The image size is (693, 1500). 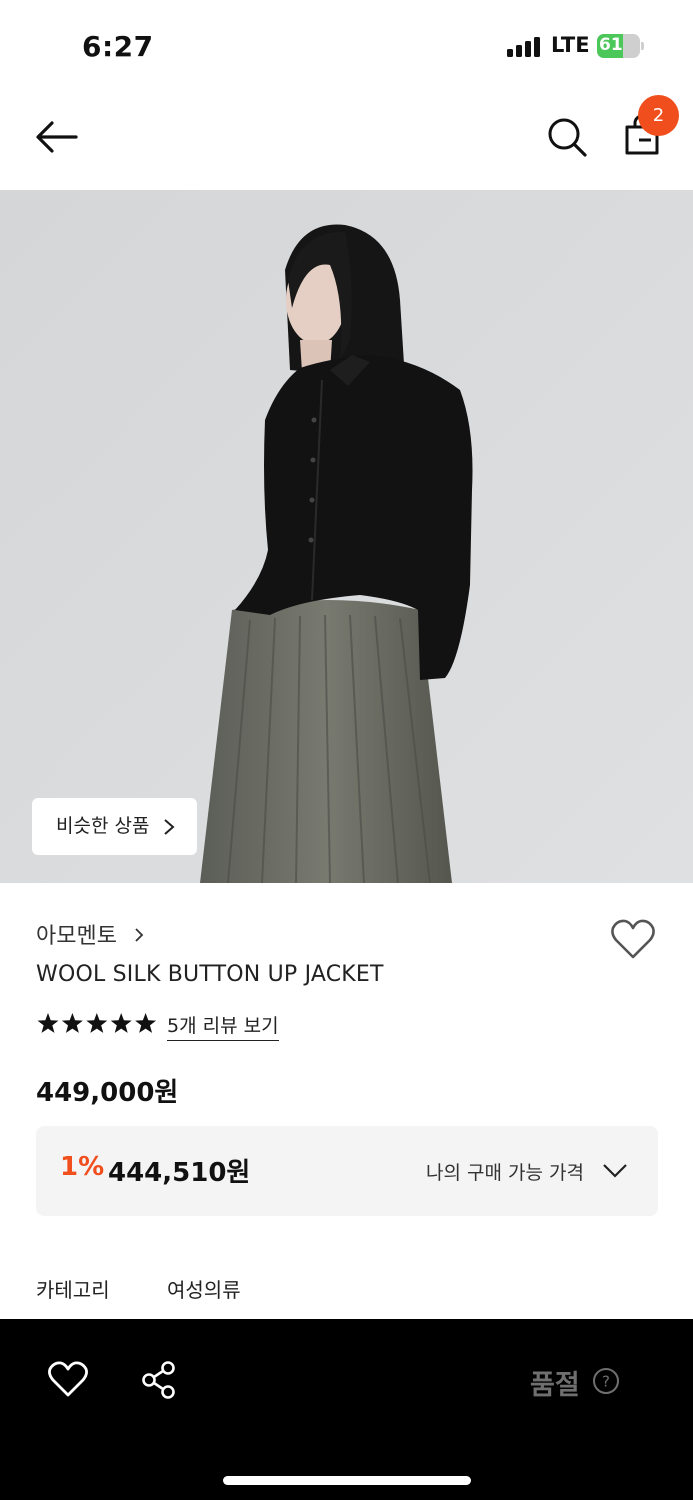 I want to click on soldout-help-button: ?, so click(x=606, y=1381).